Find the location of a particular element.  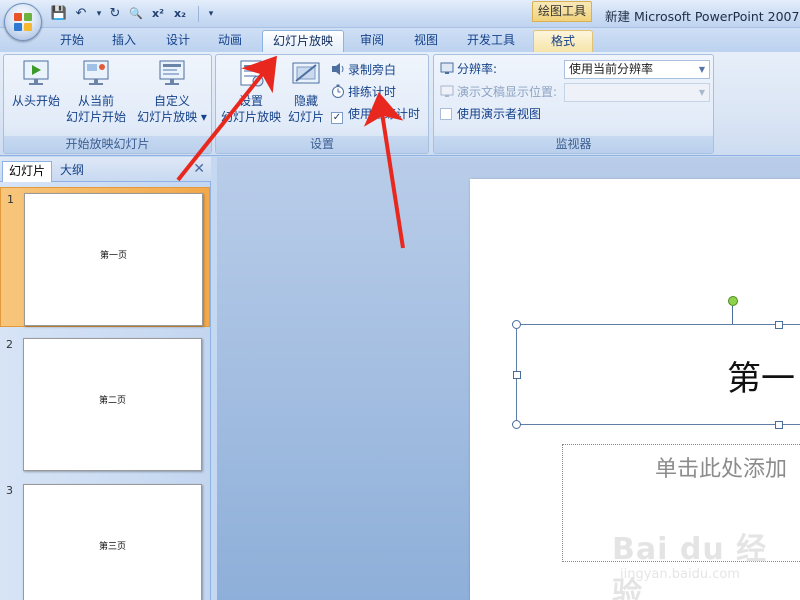

tab-developer: 开发工具 is located at coordinates (491, 41).